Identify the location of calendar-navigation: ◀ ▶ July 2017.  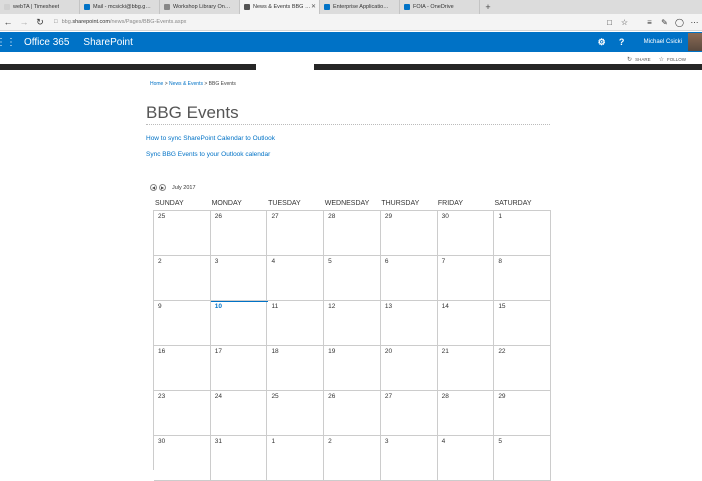
(173, 187).